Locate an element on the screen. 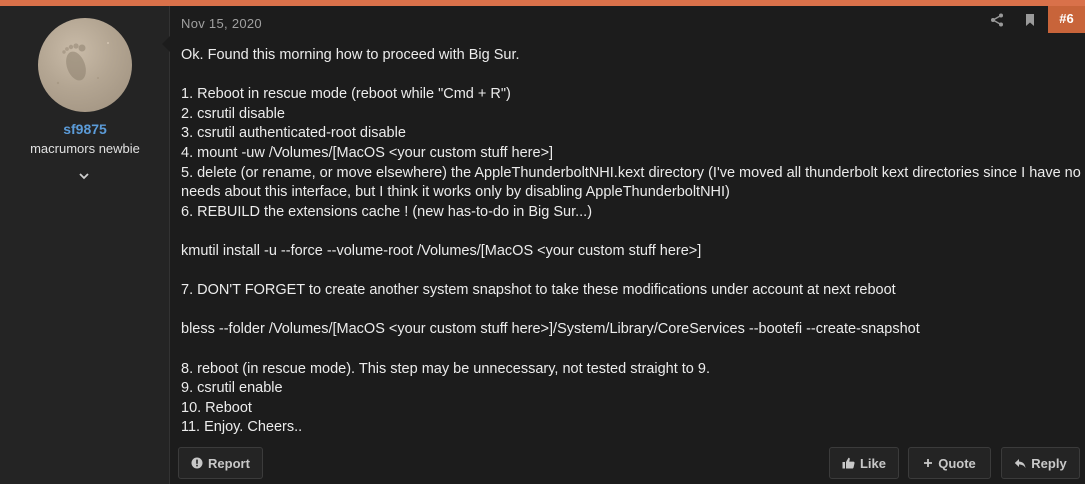 This screenshot has height=484, width=1085. reply-icon is located at coordinates (1020, 463).